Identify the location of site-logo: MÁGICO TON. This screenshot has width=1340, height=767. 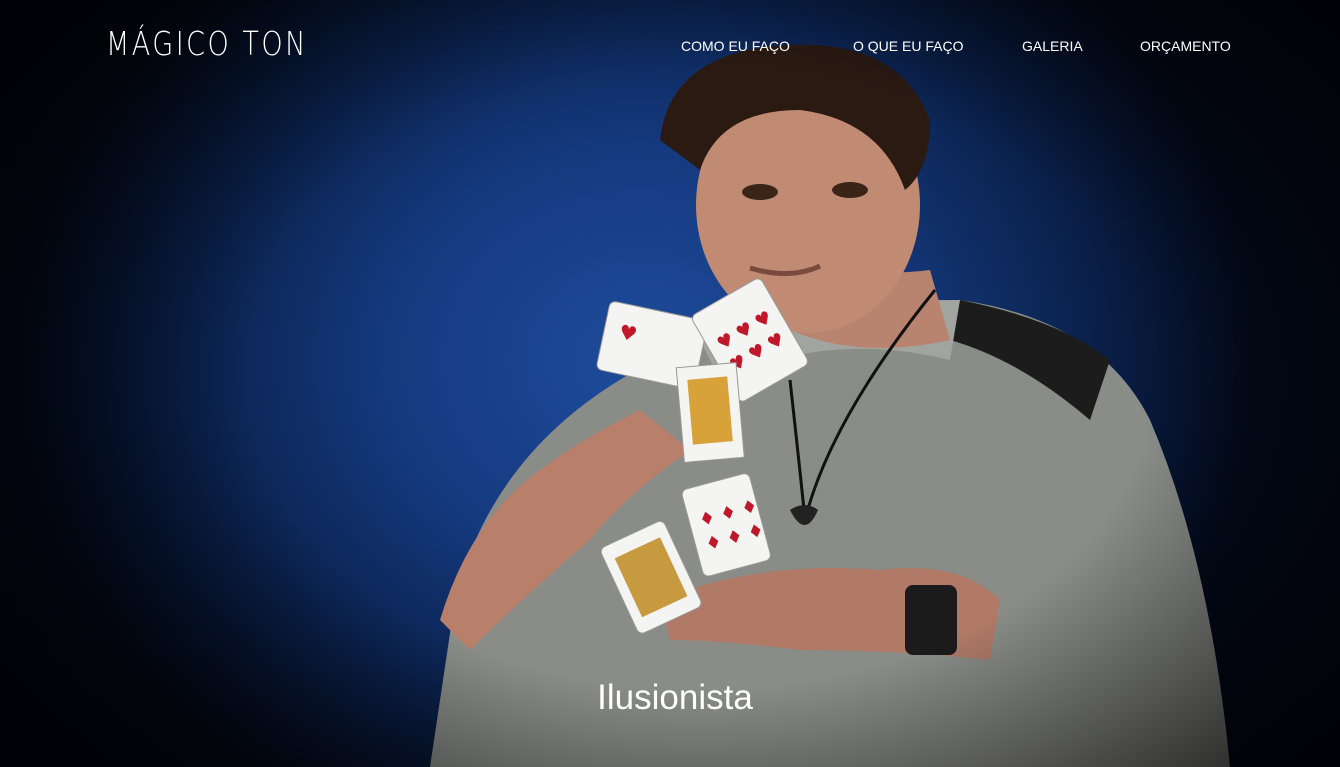
(207, 44).